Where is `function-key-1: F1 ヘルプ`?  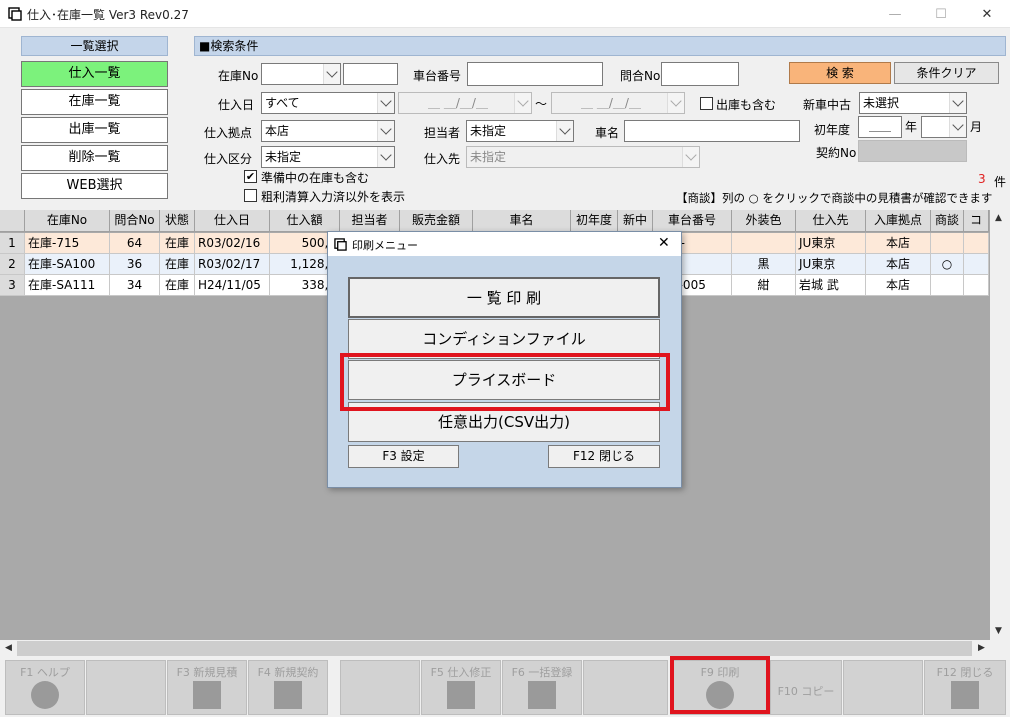 function-key-1: F1 ヘルプ is located at coordinates (45, 687).